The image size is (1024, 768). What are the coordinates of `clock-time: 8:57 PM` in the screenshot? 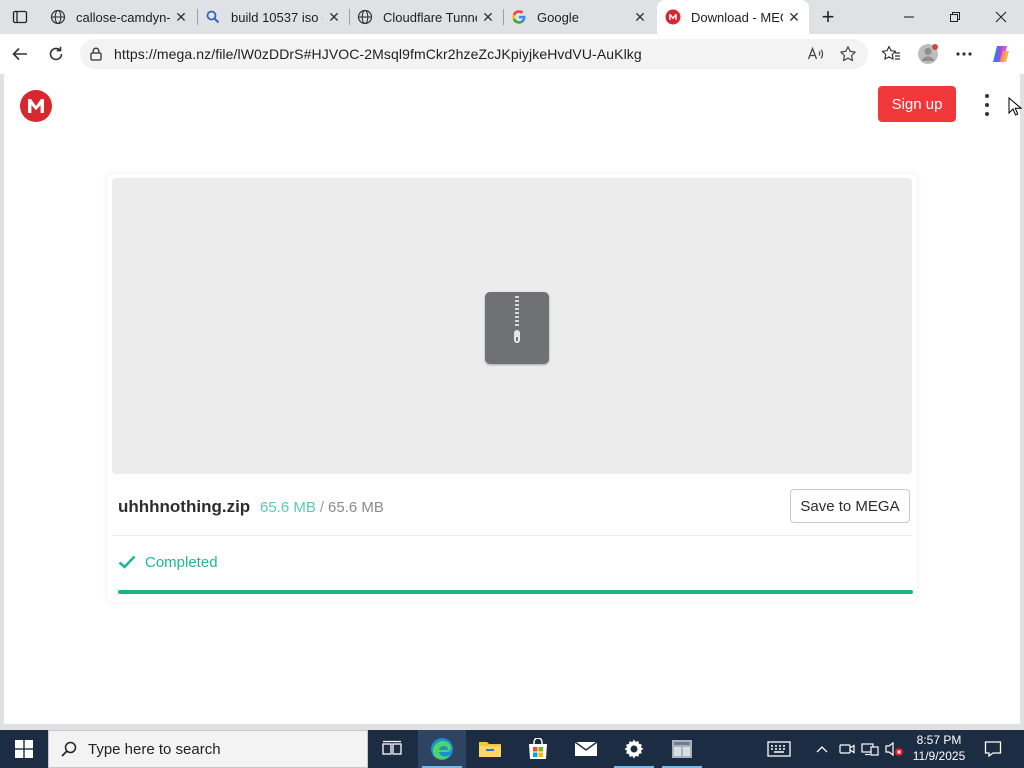 It's located at (939, 740).